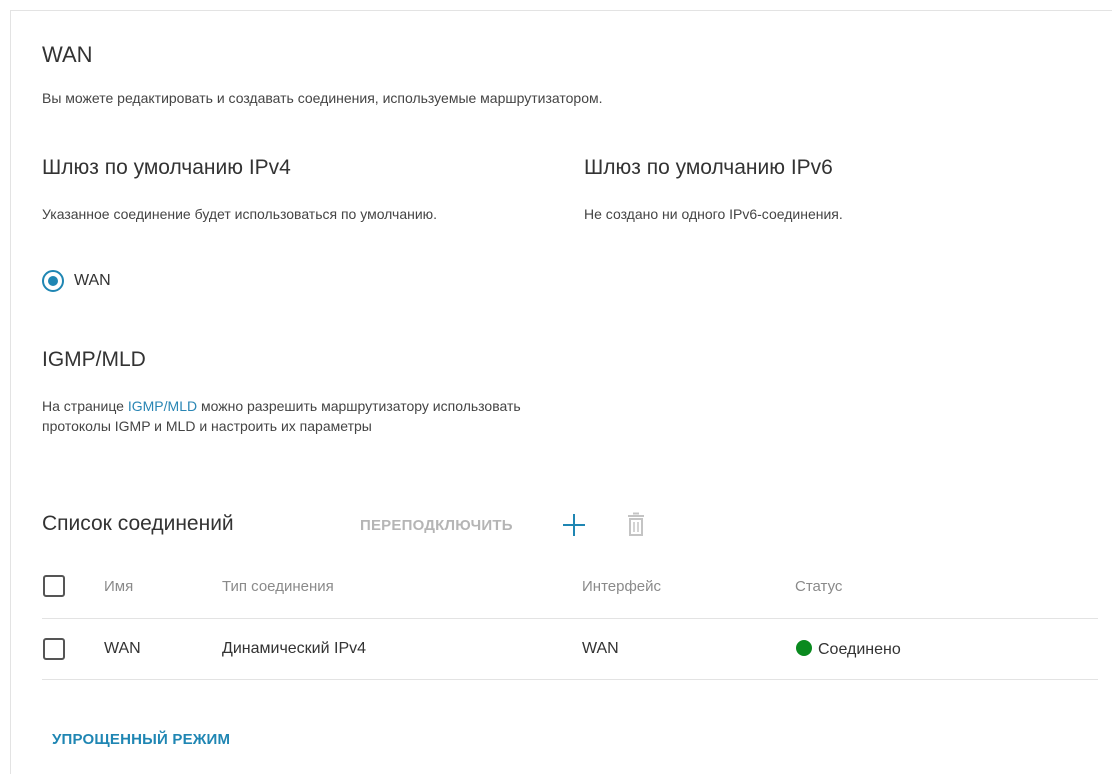  I want to click on row-status: Соединено, so click(848, 649).